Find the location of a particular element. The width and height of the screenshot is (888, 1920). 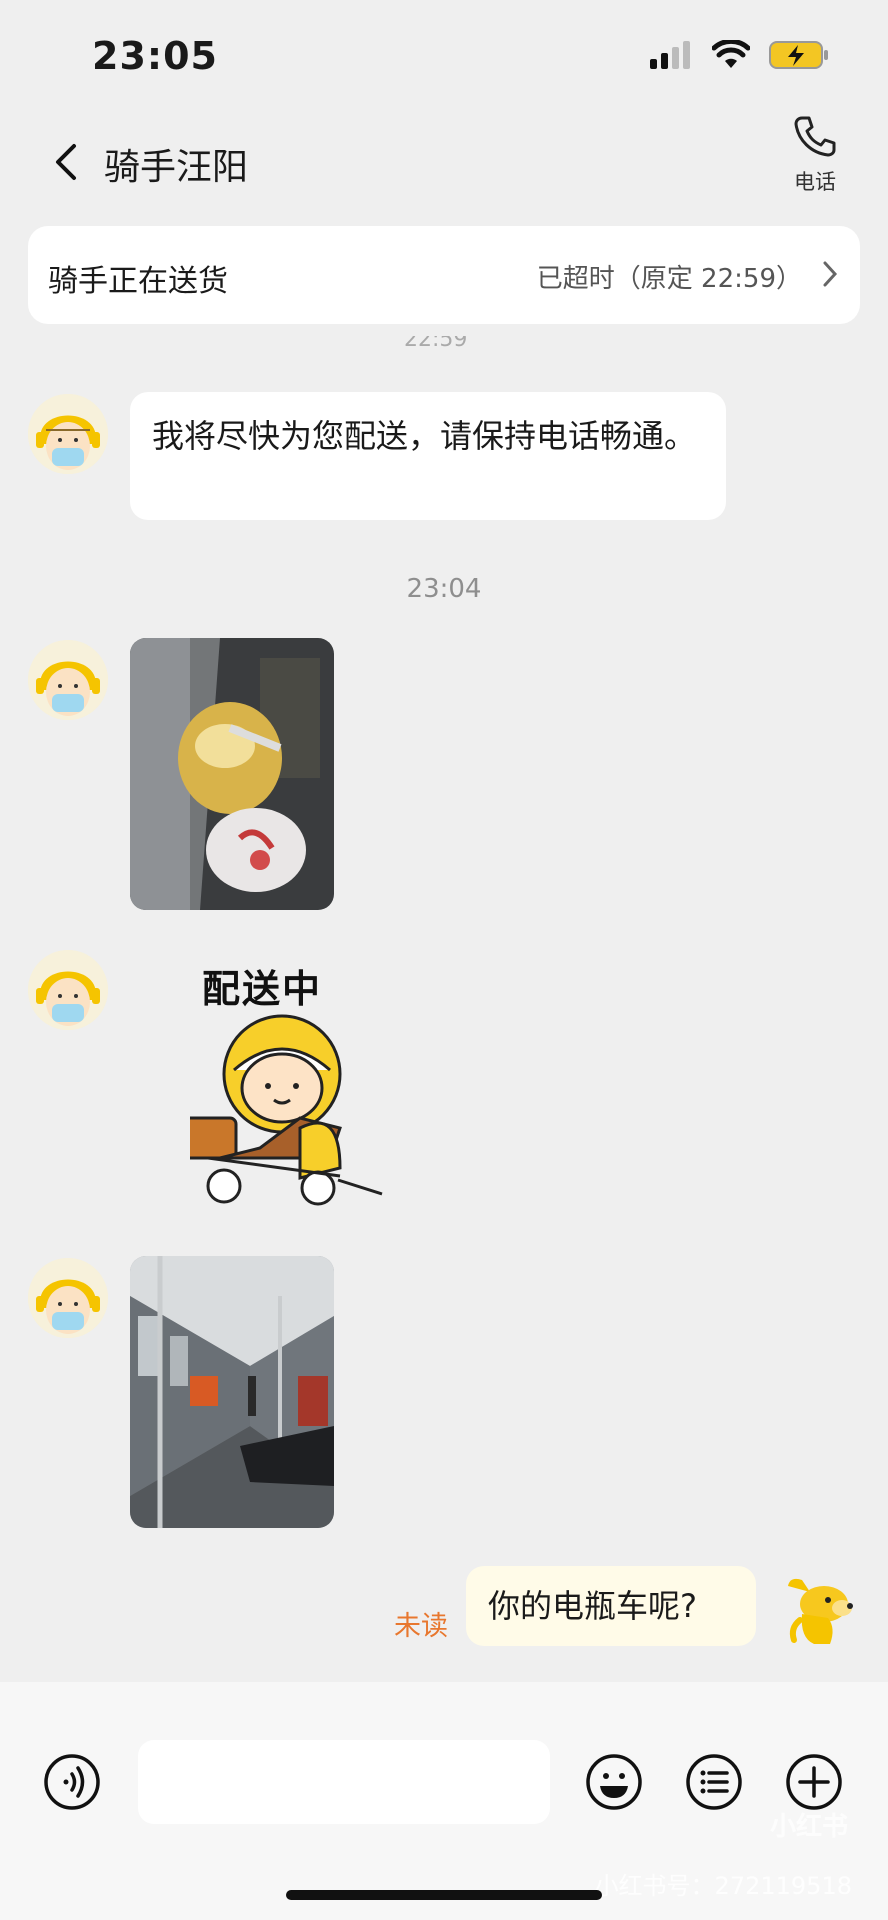

partial-timestamp: 22:59 is located at coordinates (436, 343).